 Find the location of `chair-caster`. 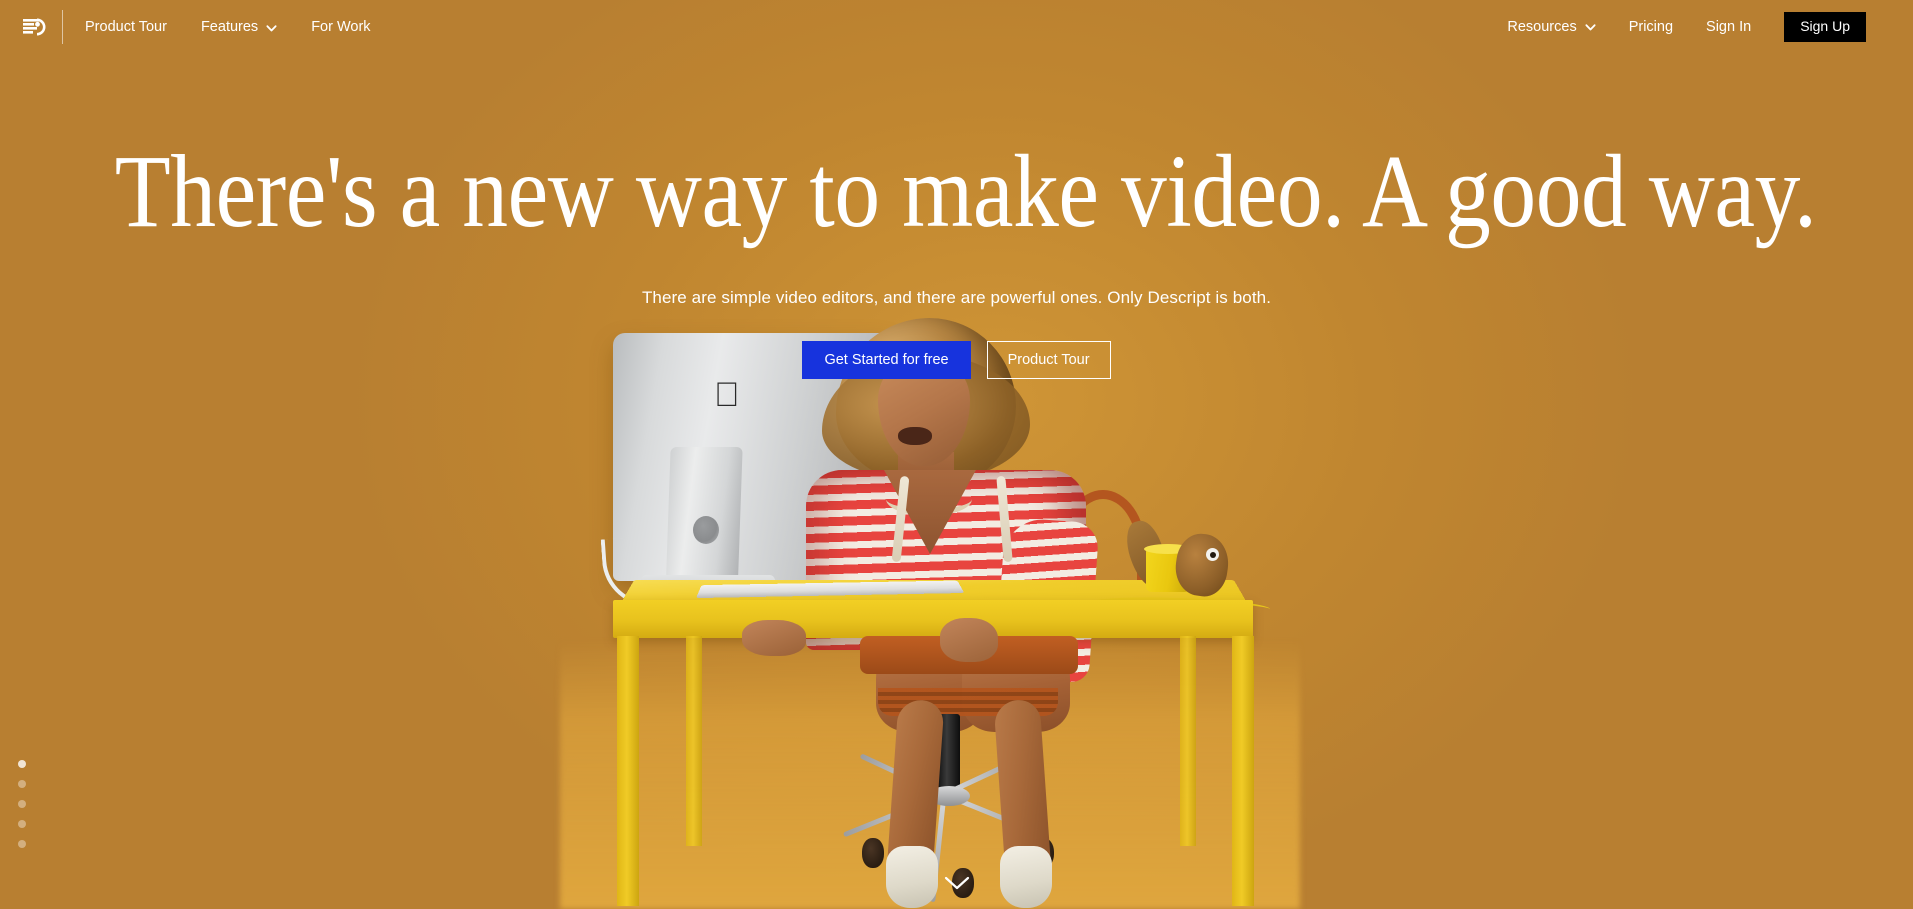

chair-caster is located at coordinates (873, 853).